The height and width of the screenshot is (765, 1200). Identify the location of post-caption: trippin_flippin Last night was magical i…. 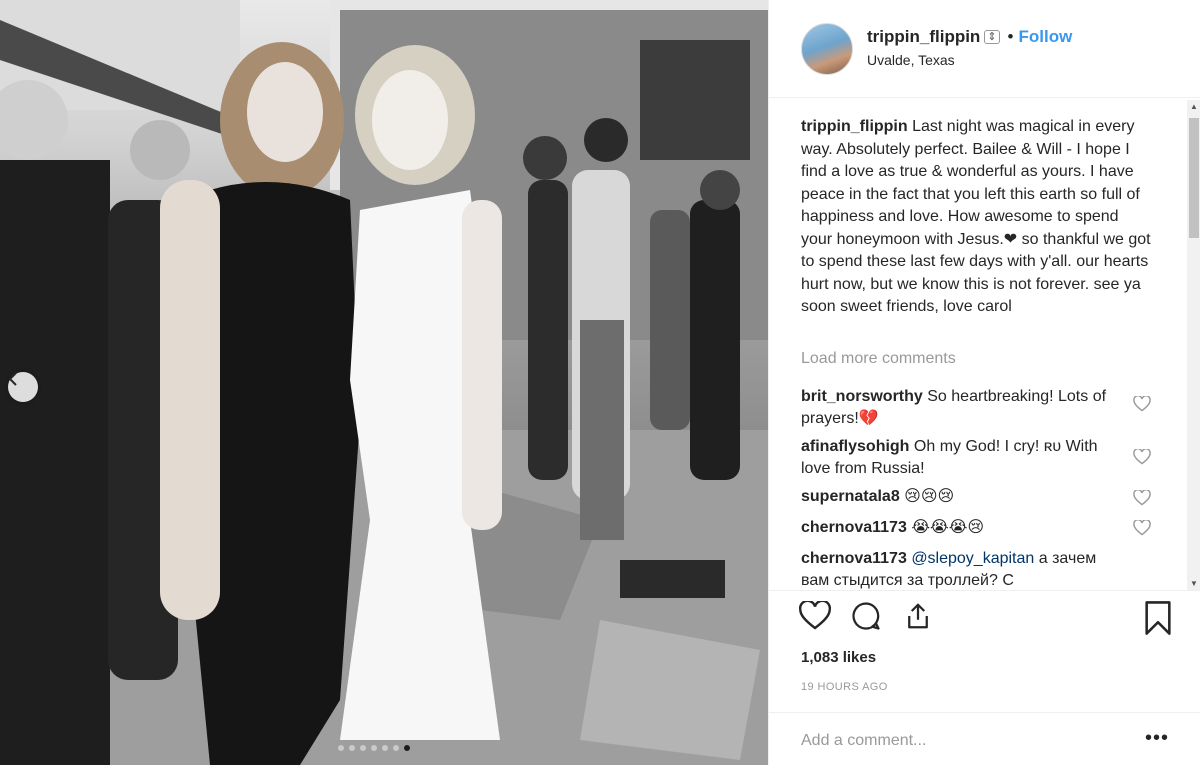
(976, 217).